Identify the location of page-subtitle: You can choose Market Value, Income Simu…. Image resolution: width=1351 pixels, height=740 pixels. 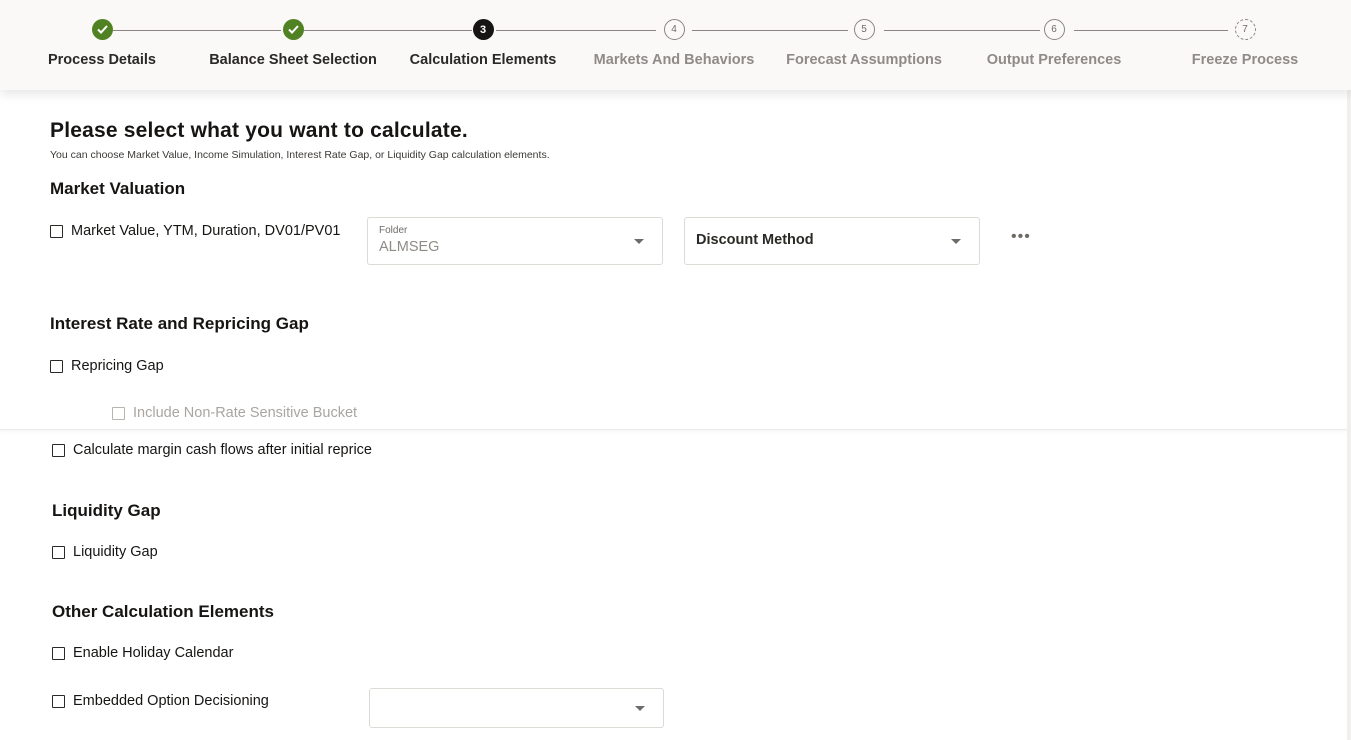
(300, 155).